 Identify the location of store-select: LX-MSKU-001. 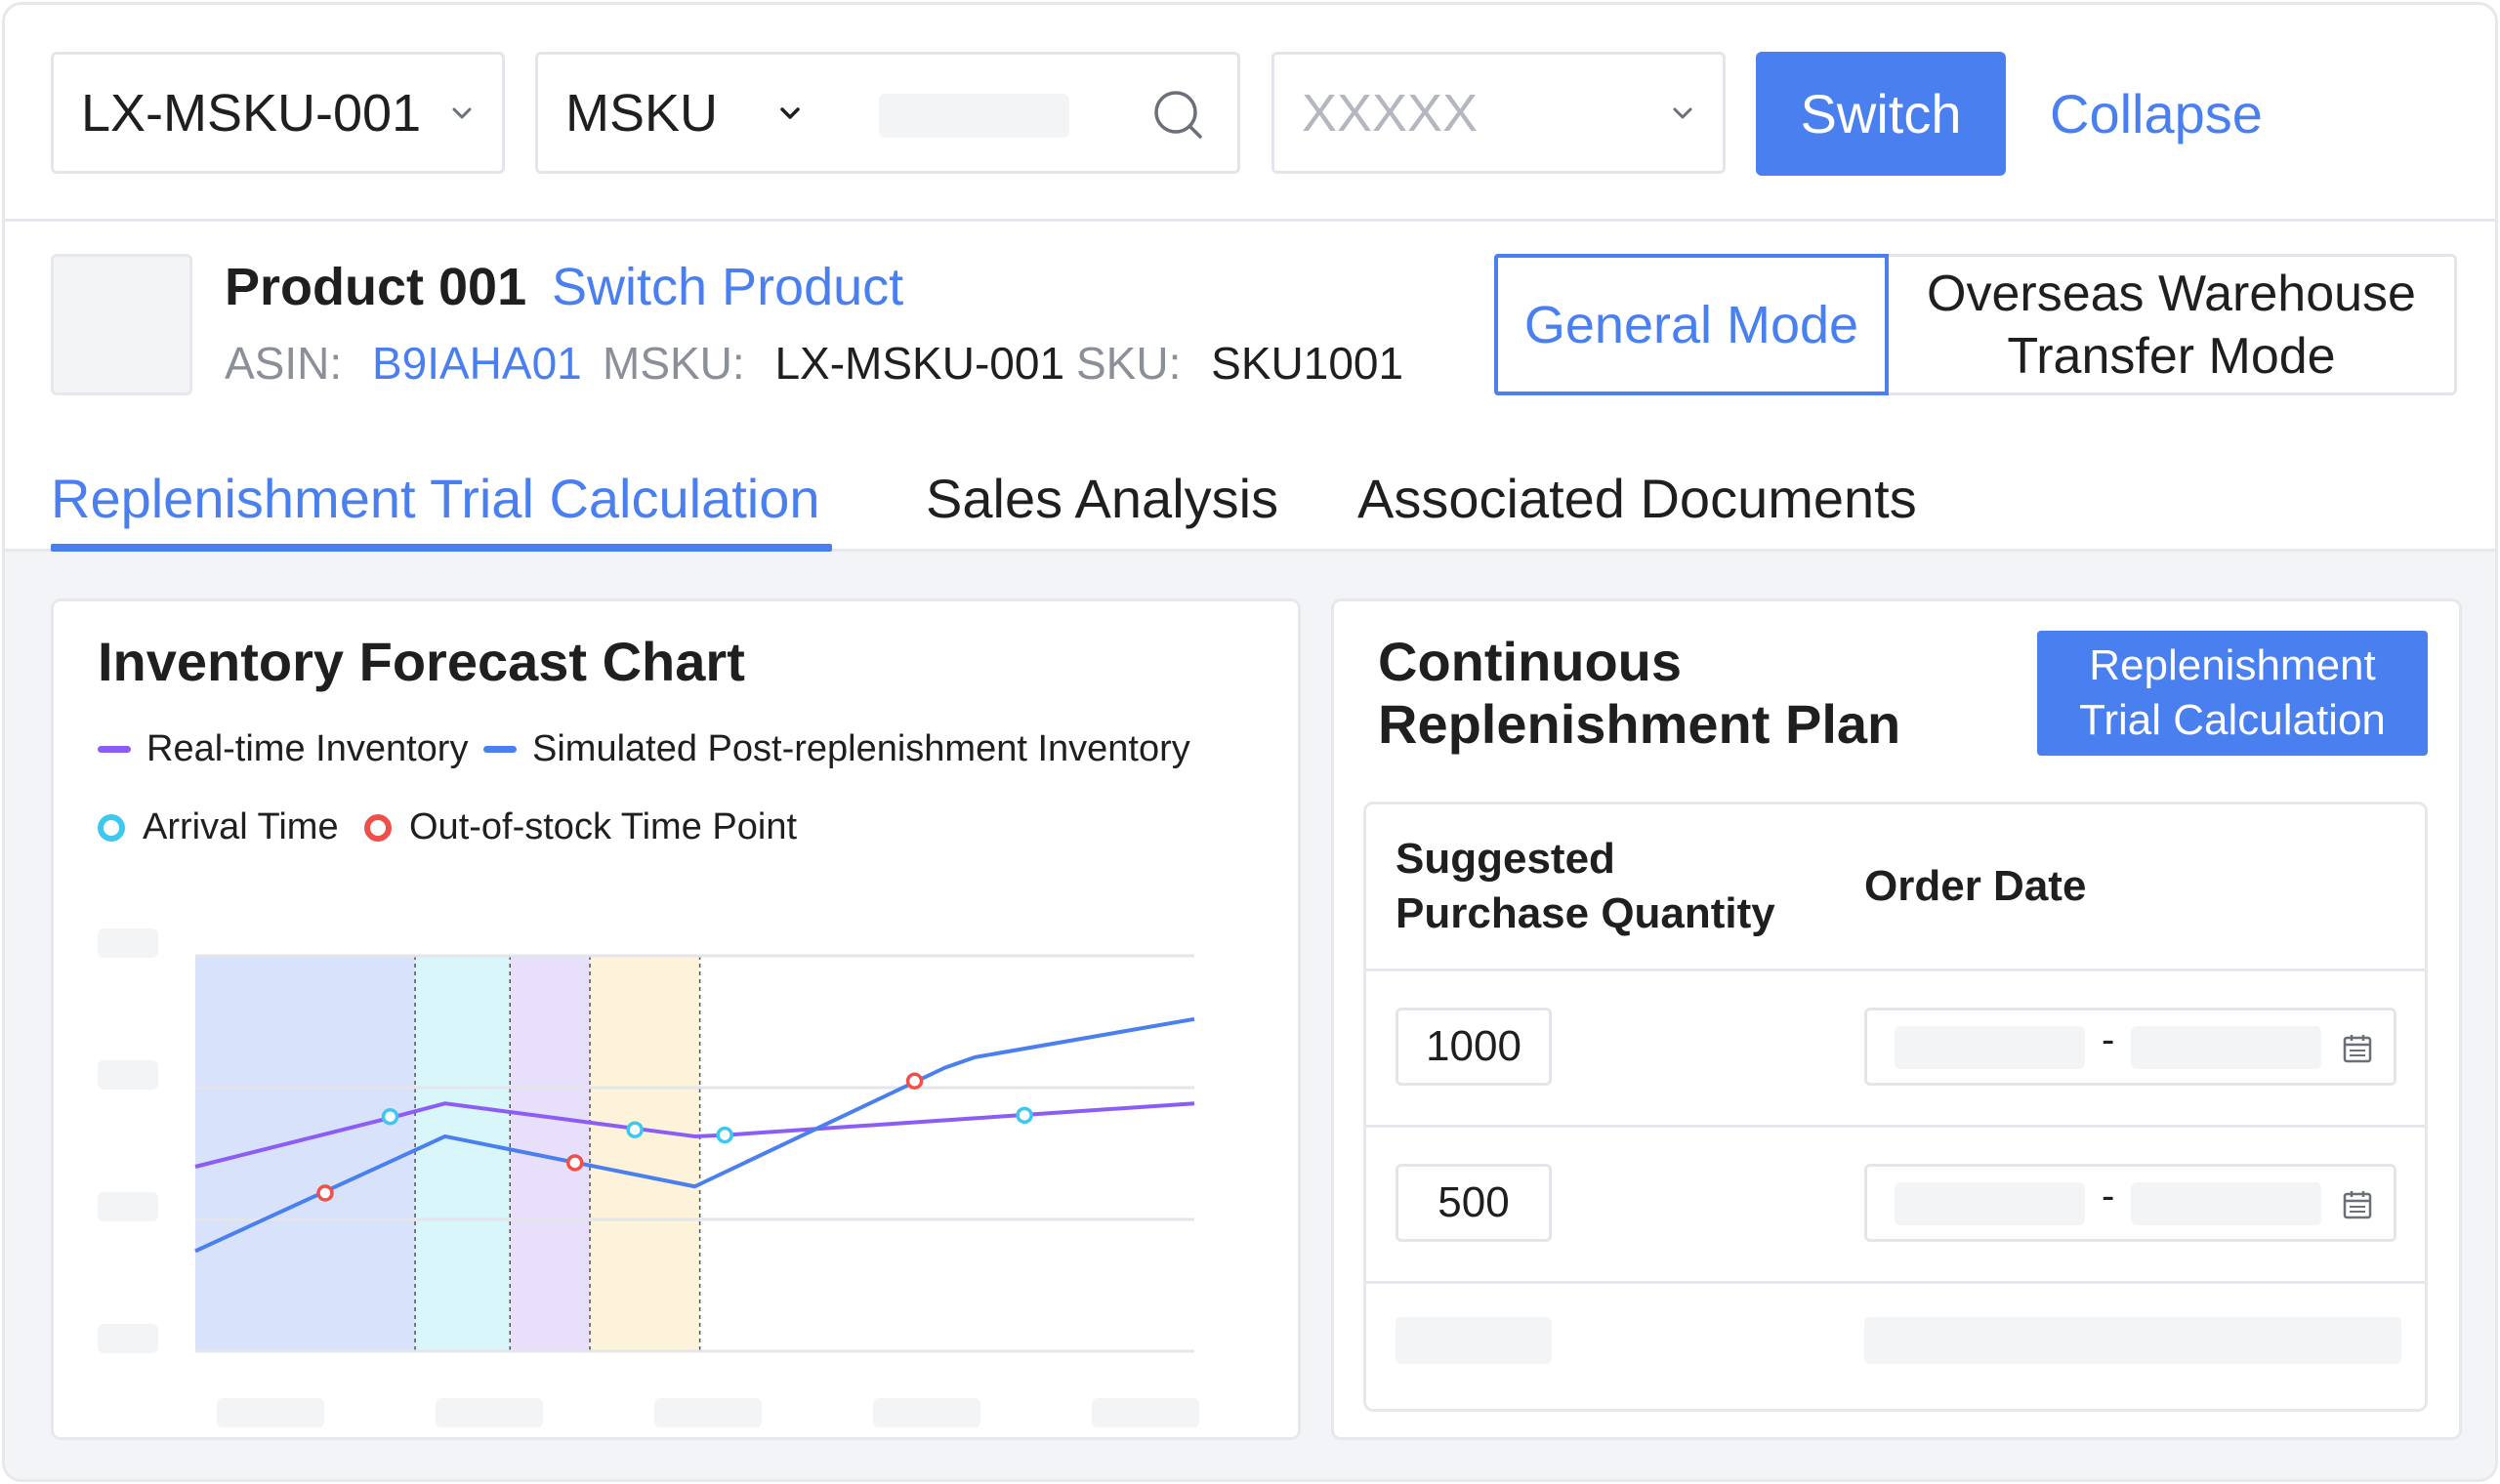
(278, 113).